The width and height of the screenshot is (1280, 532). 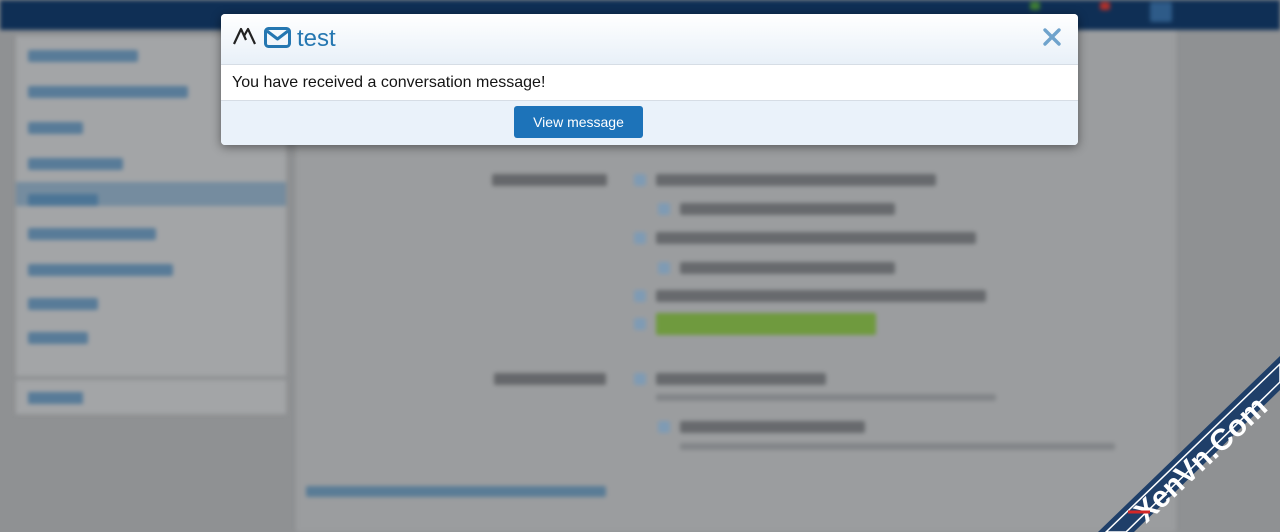 What do you see at coordinates (277, 37) in the screenshot?
I see `envelope-icon` at bounding box center [277, 37].